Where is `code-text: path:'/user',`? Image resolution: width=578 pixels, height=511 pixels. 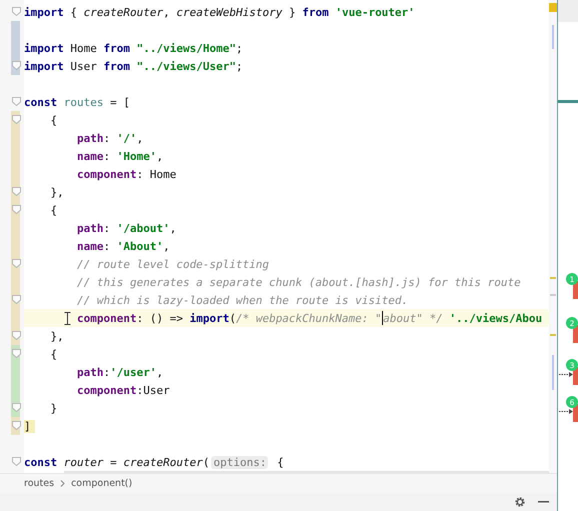
code-text: path:'/user', is located at coordinates (120, 372).